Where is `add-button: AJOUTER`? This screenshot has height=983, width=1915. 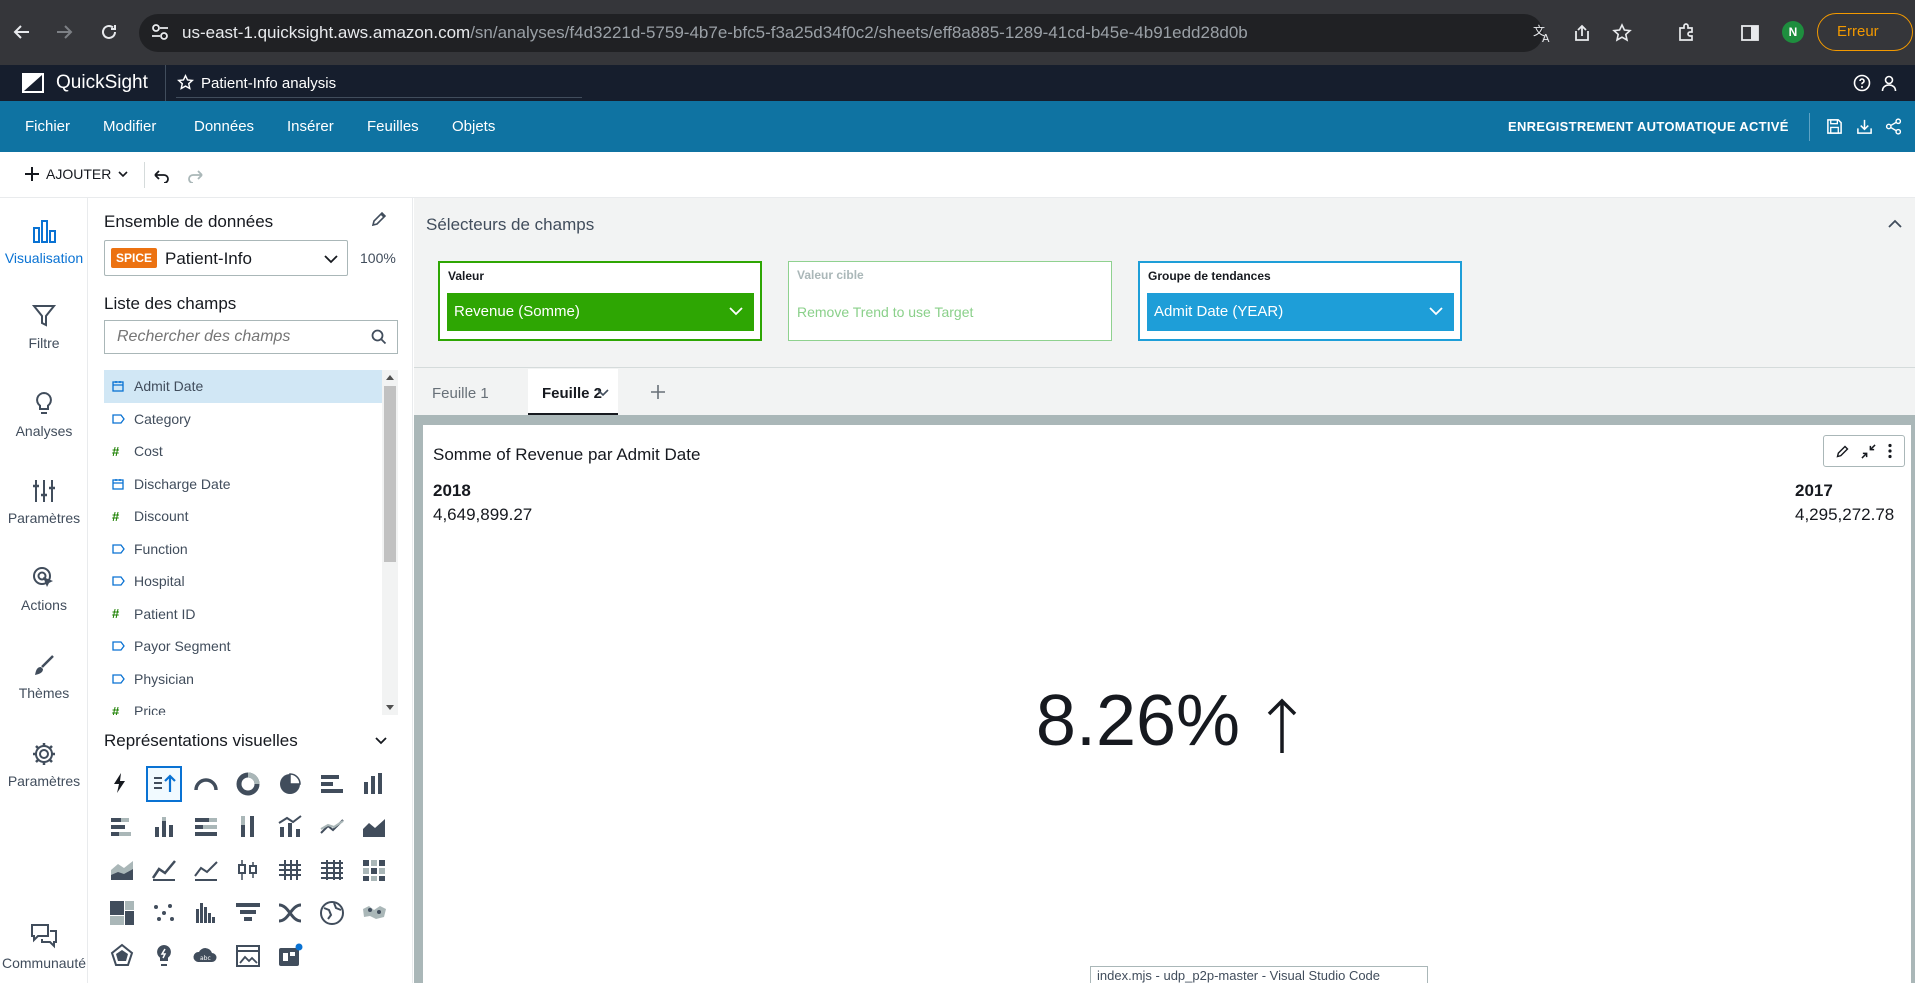
add-button: AJOUTER is located at coordinates (76, 174).